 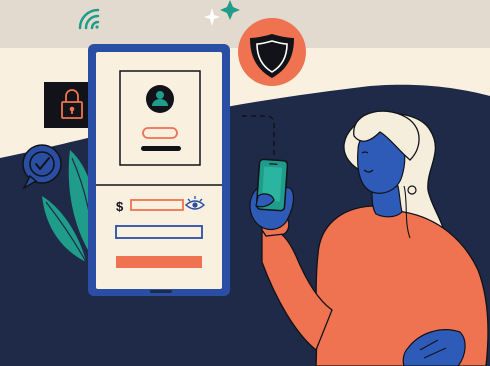 What do you see at coordinates (160, 99) in the screenshot?
I see `user-avatar-icon` at bounding box center [160, 99].